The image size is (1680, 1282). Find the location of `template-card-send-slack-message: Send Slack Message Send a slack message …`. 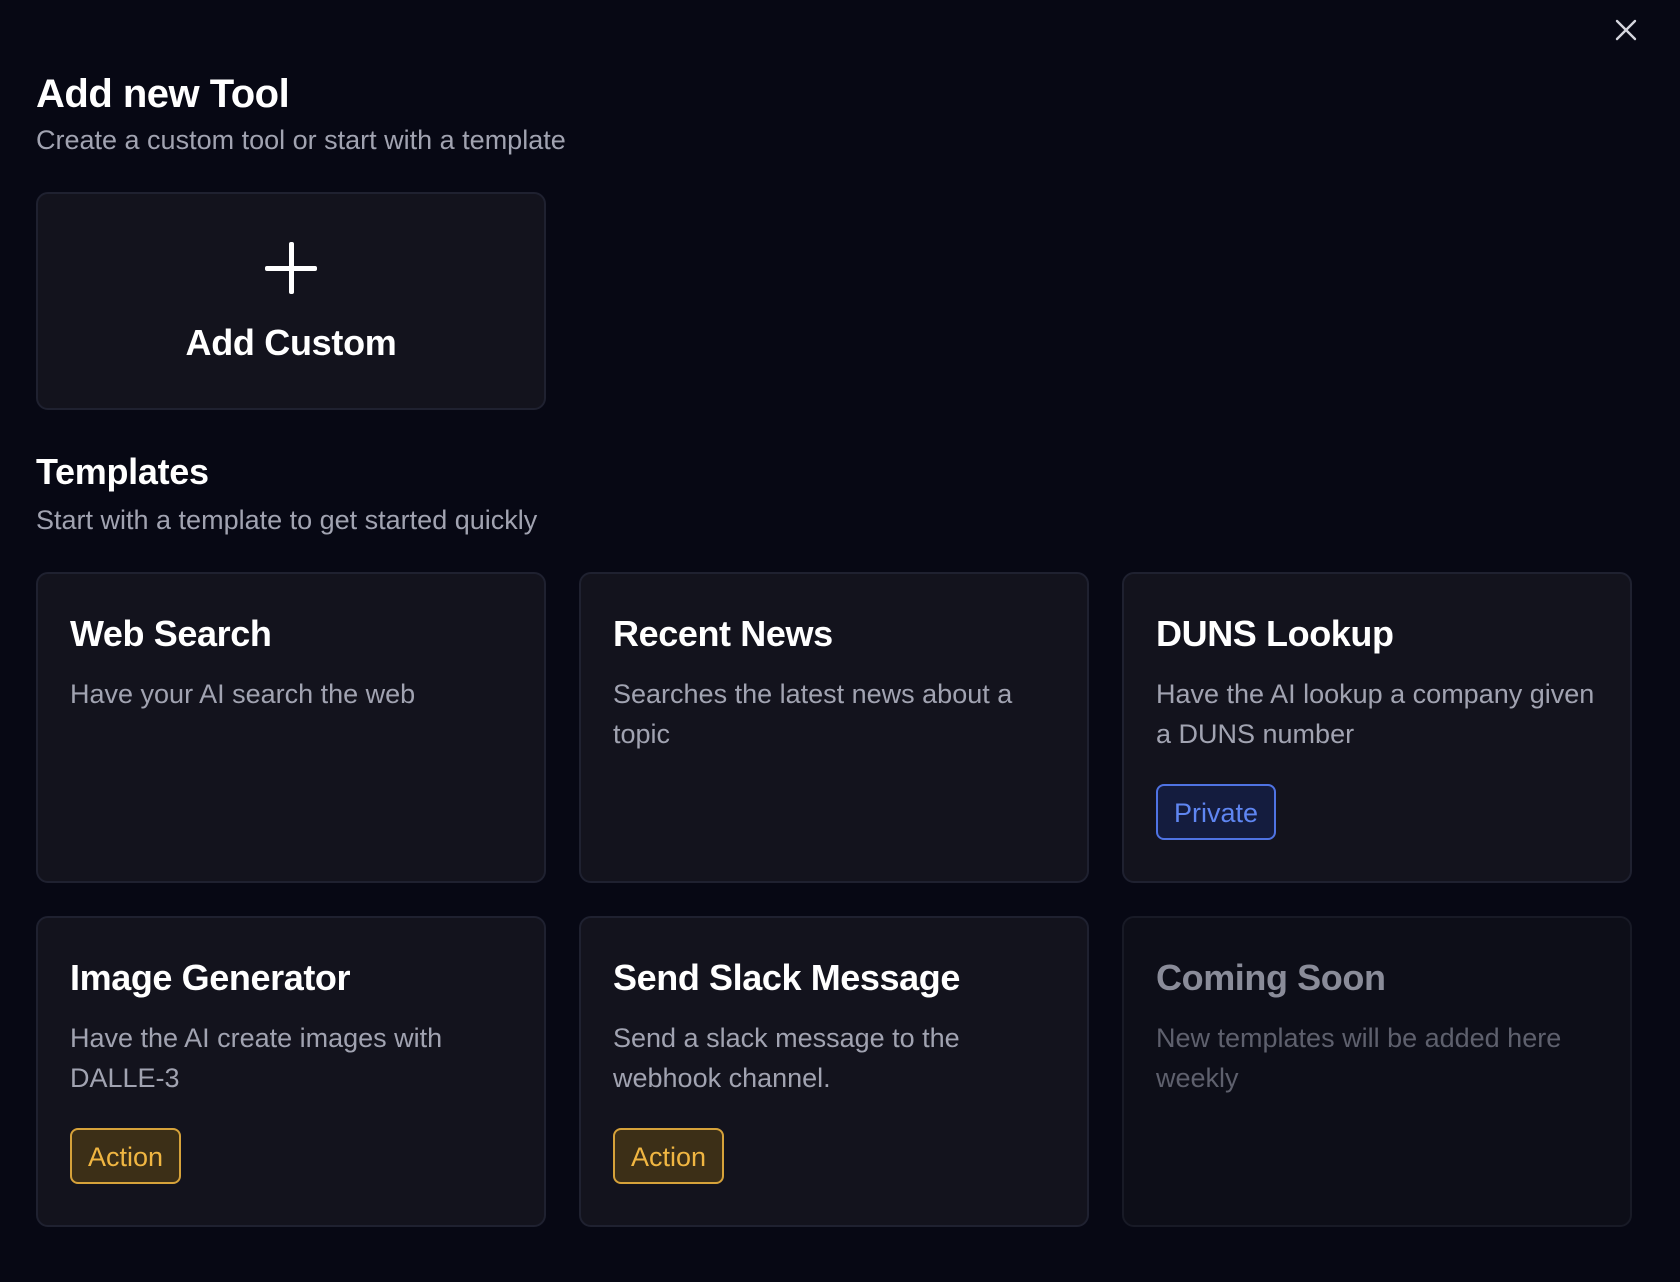

template-card-send-slack-message: Send Slack Message Send a slack message … is located at coordinates (834, 1071).